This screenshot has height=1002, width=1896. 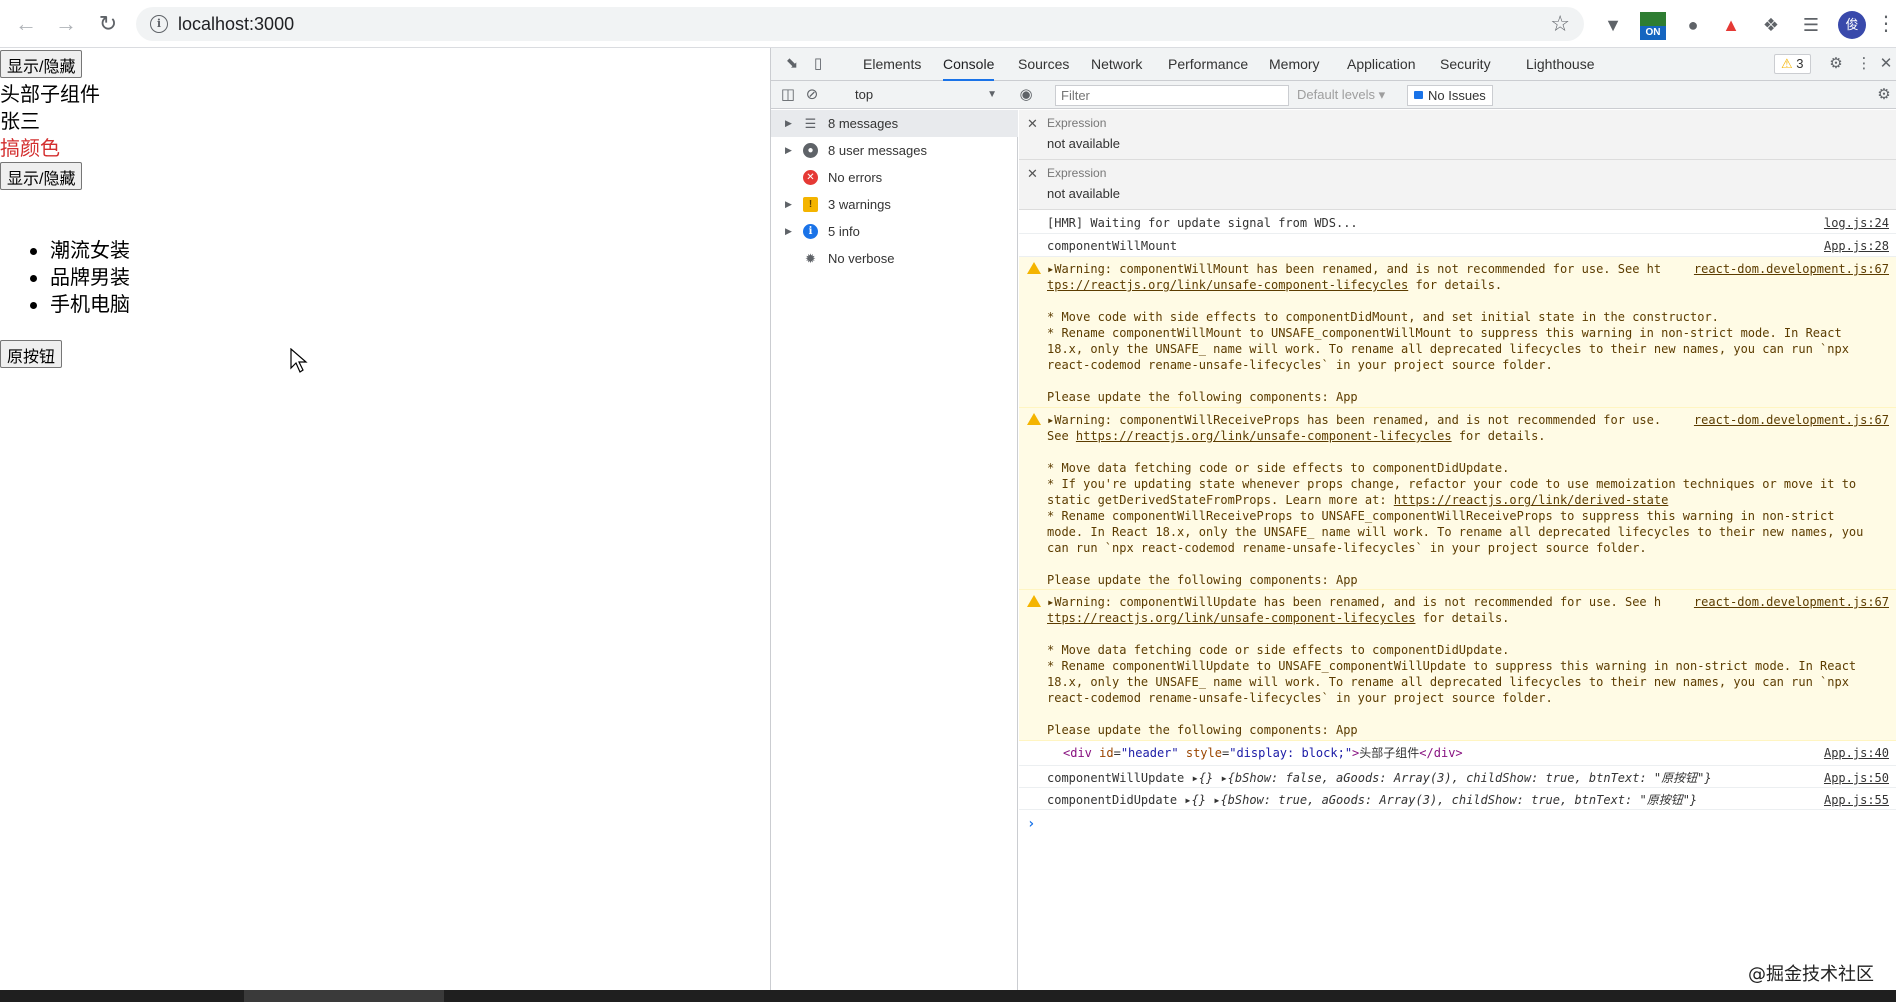 What do you see at coordinates (1792, 64) in the screenshot?
I see `warnings-badge: ⚠ 3` at bounding box center [1792, 64].